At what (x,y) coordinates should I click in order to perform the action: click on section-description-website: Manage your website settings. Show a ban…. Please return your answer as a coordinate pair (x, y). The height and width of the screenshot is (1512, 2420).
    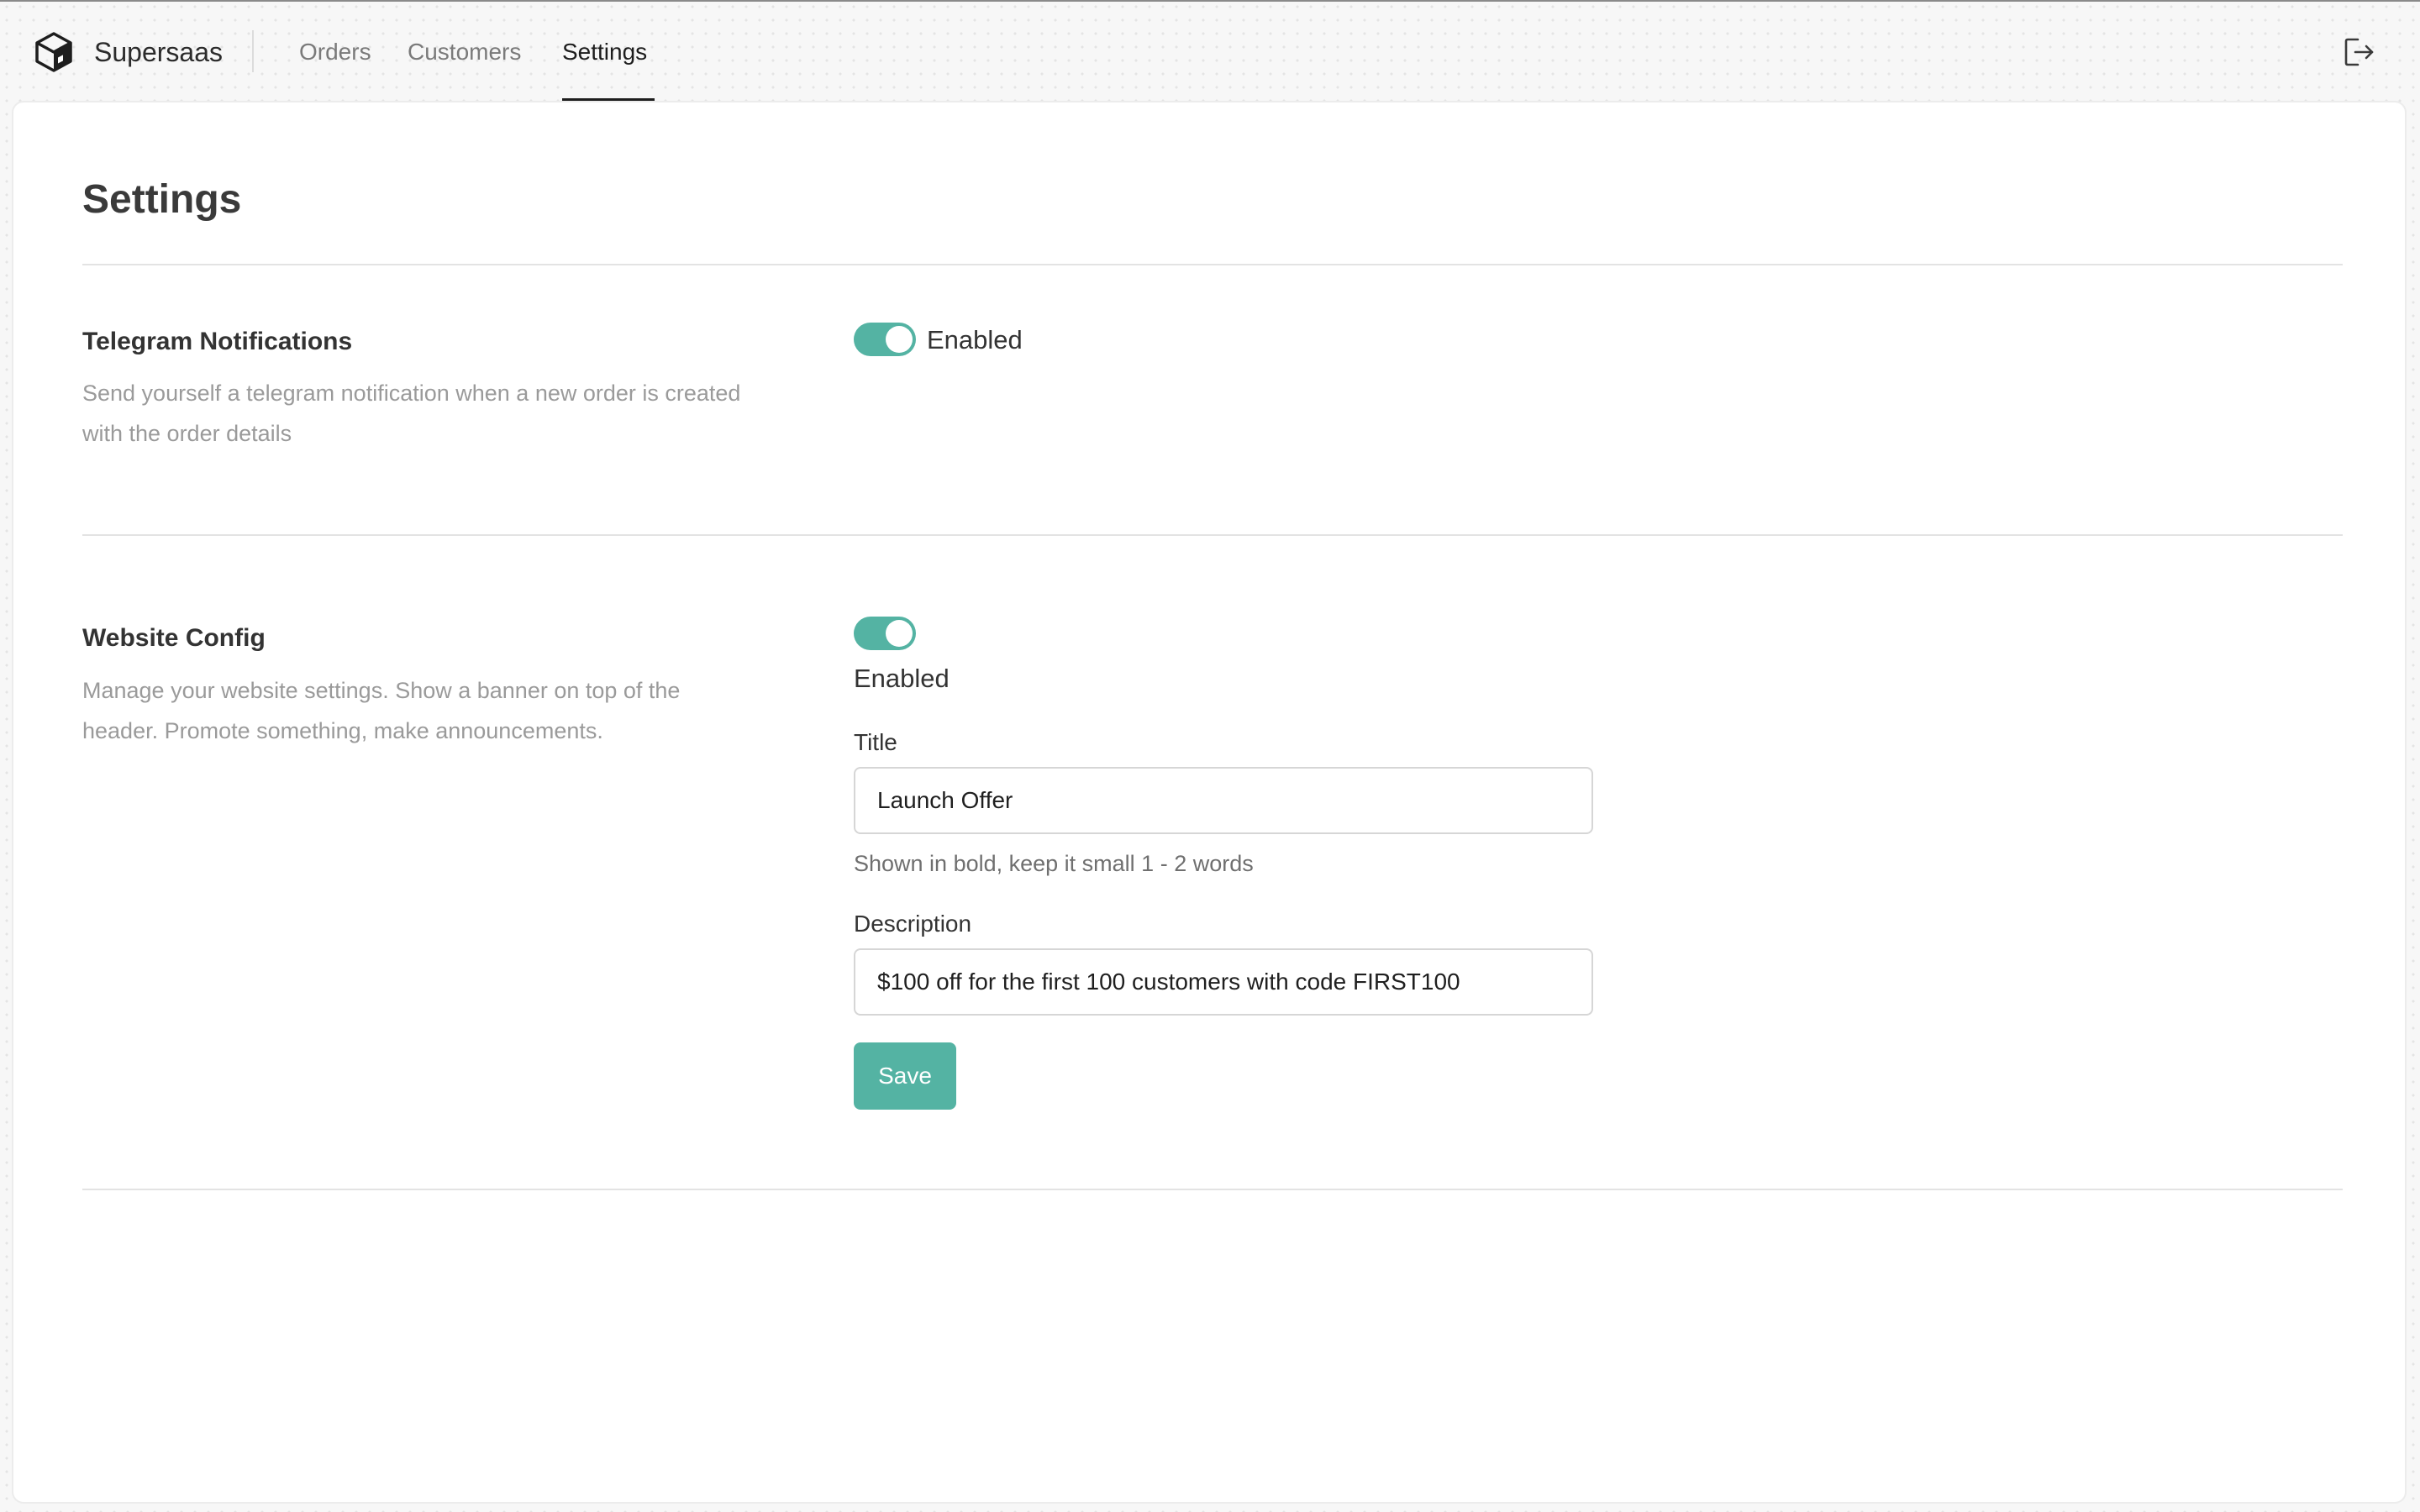
    Looking at the image, I should click on (382, 710).